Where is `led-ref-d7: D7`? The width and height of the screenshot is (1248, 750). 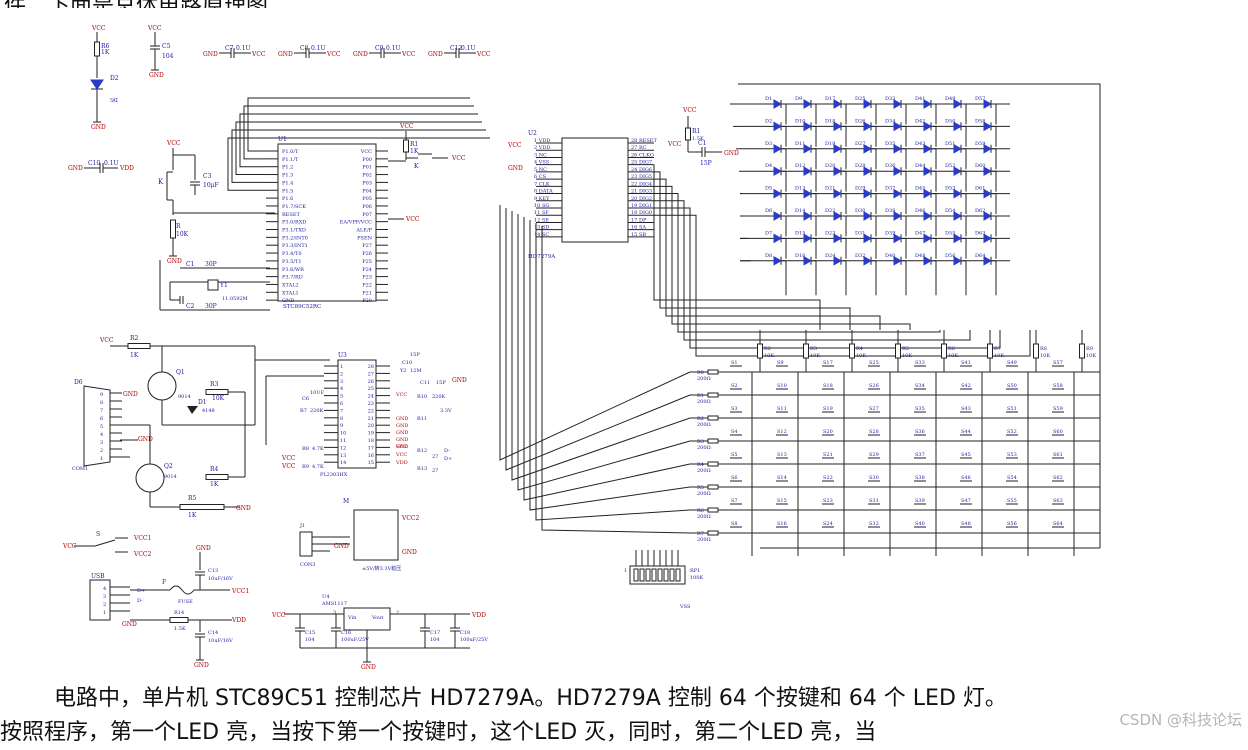 led-ref-d7: D7 is located at coordinates (768, 233).